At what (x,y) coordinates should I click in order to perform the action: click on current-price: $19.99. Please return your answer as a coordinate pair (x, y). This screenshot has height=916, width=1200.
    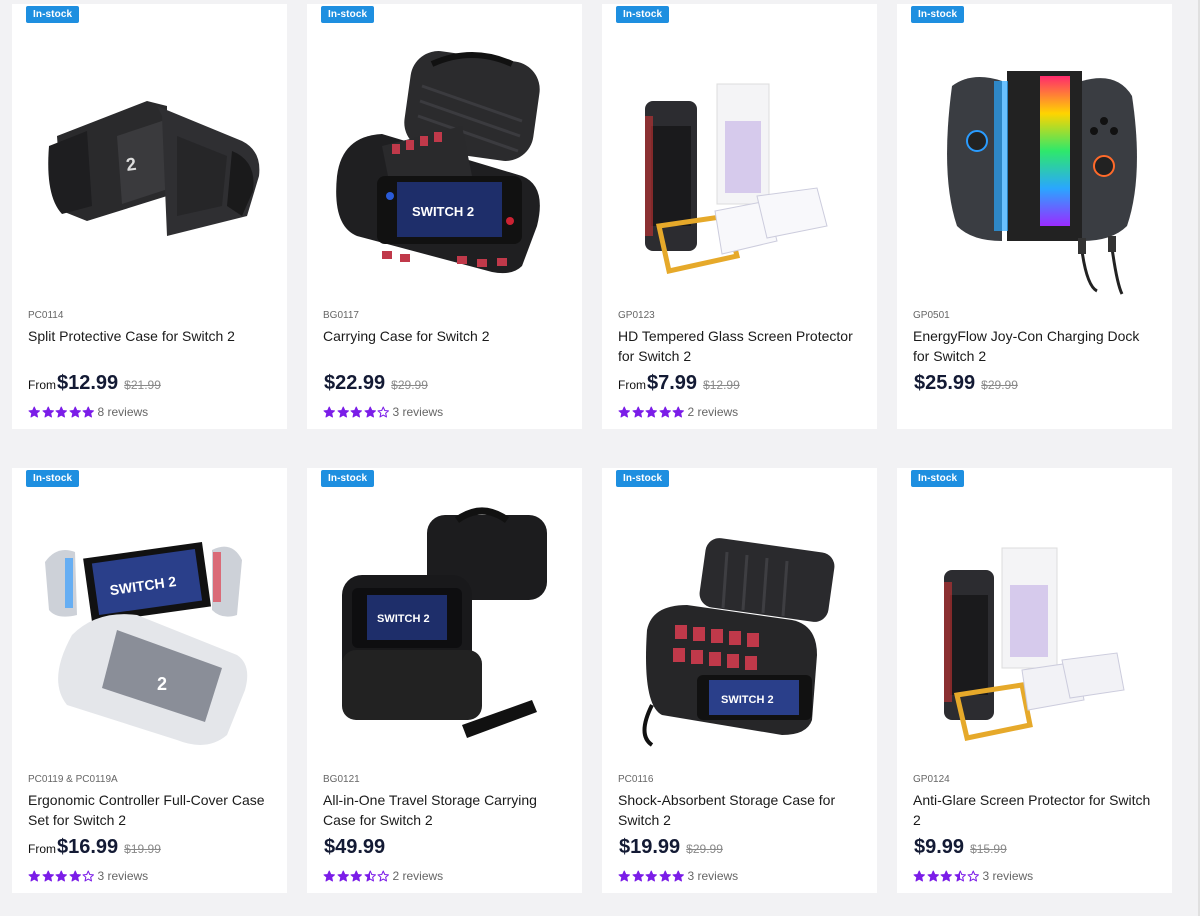
    Looking at the image, I should click on (650, 847).